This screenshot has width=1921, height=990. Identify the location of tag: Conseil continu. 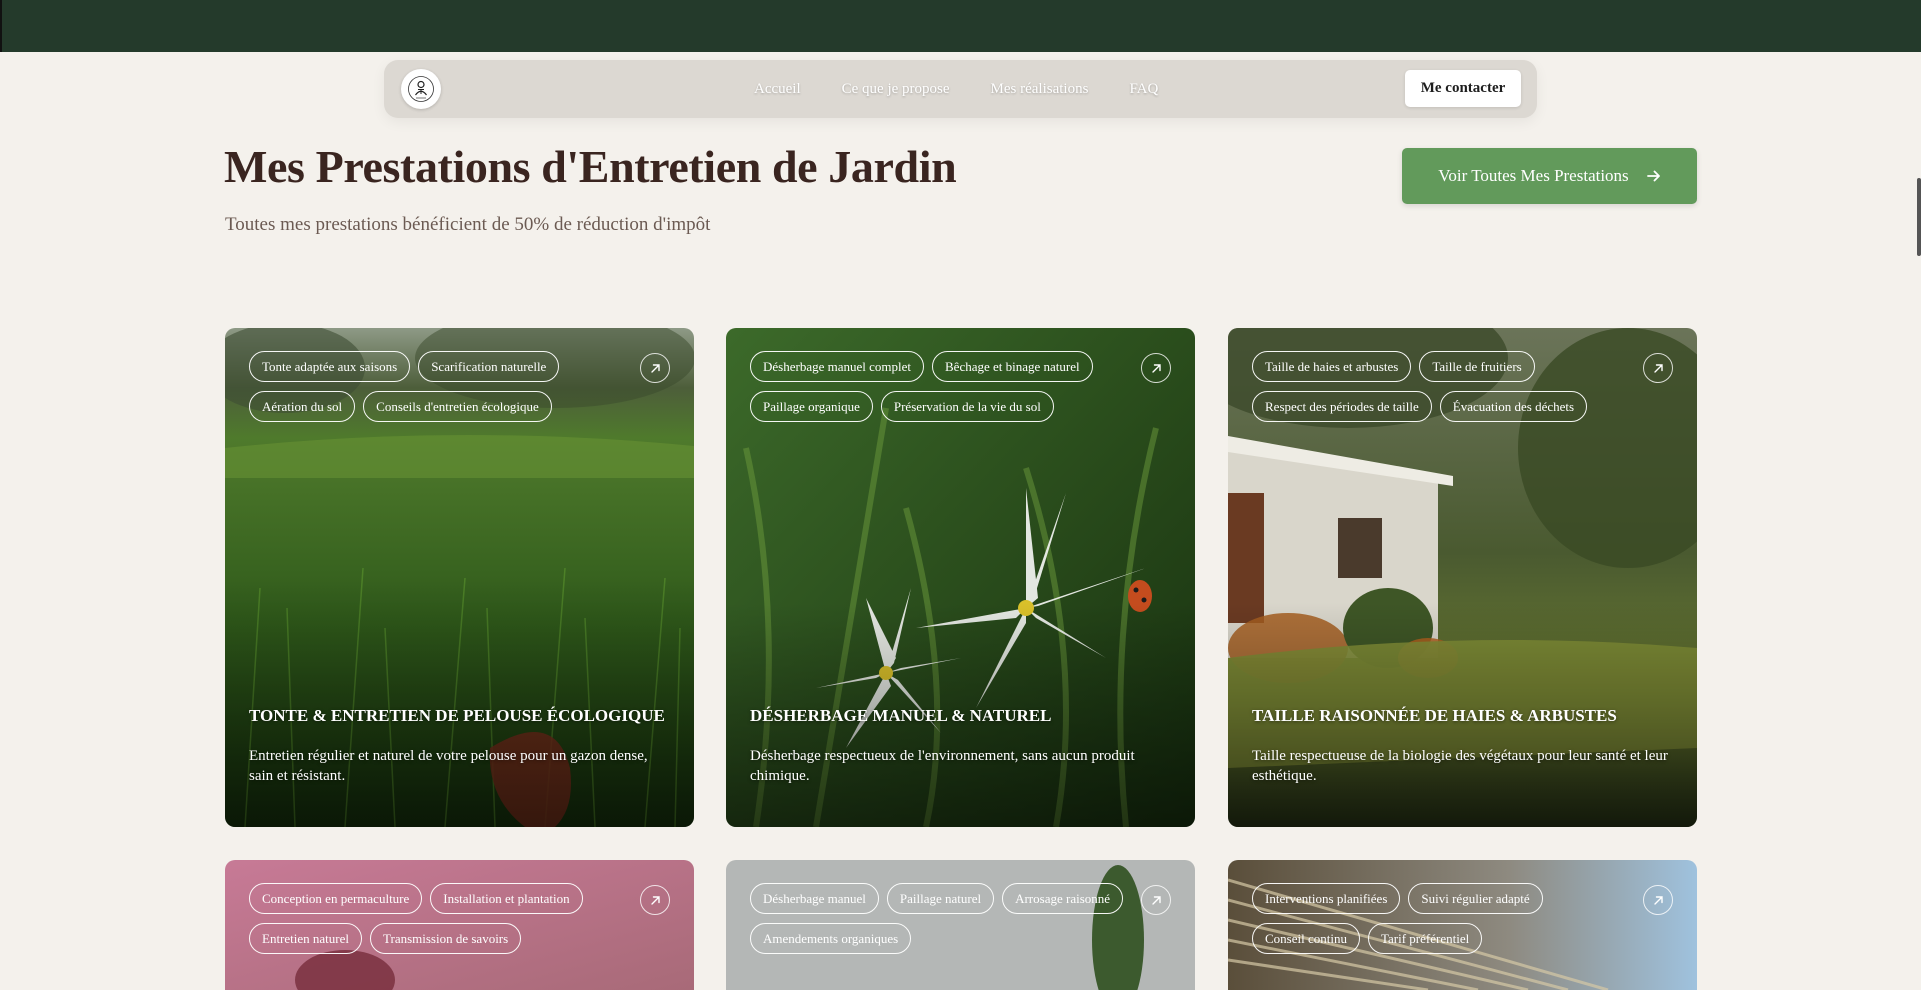
(1306, 938).